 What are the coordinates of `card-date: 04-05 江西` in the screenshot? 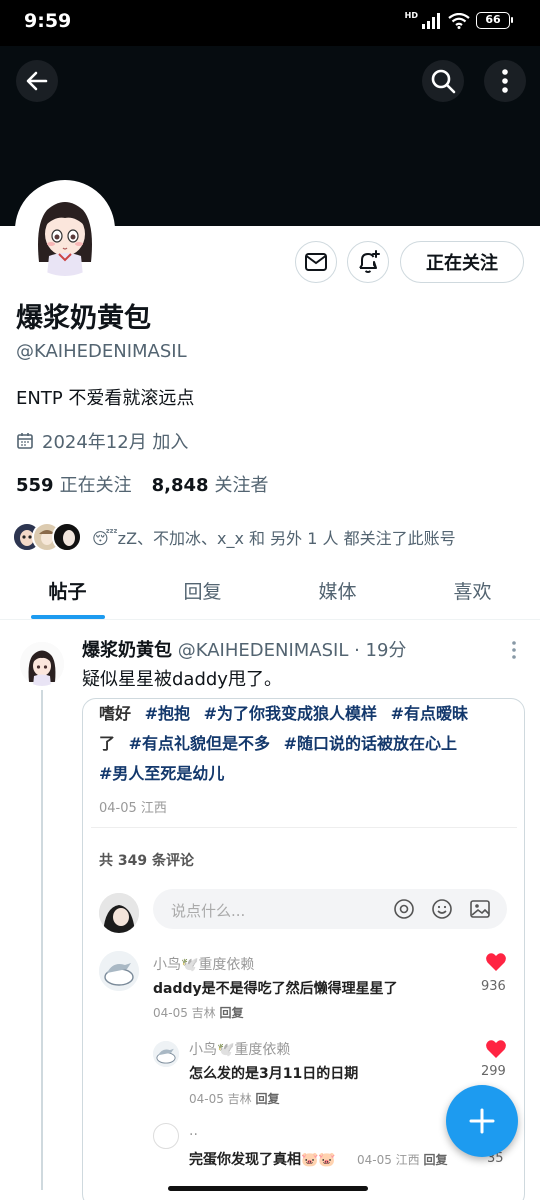 It's located at (133, 808).